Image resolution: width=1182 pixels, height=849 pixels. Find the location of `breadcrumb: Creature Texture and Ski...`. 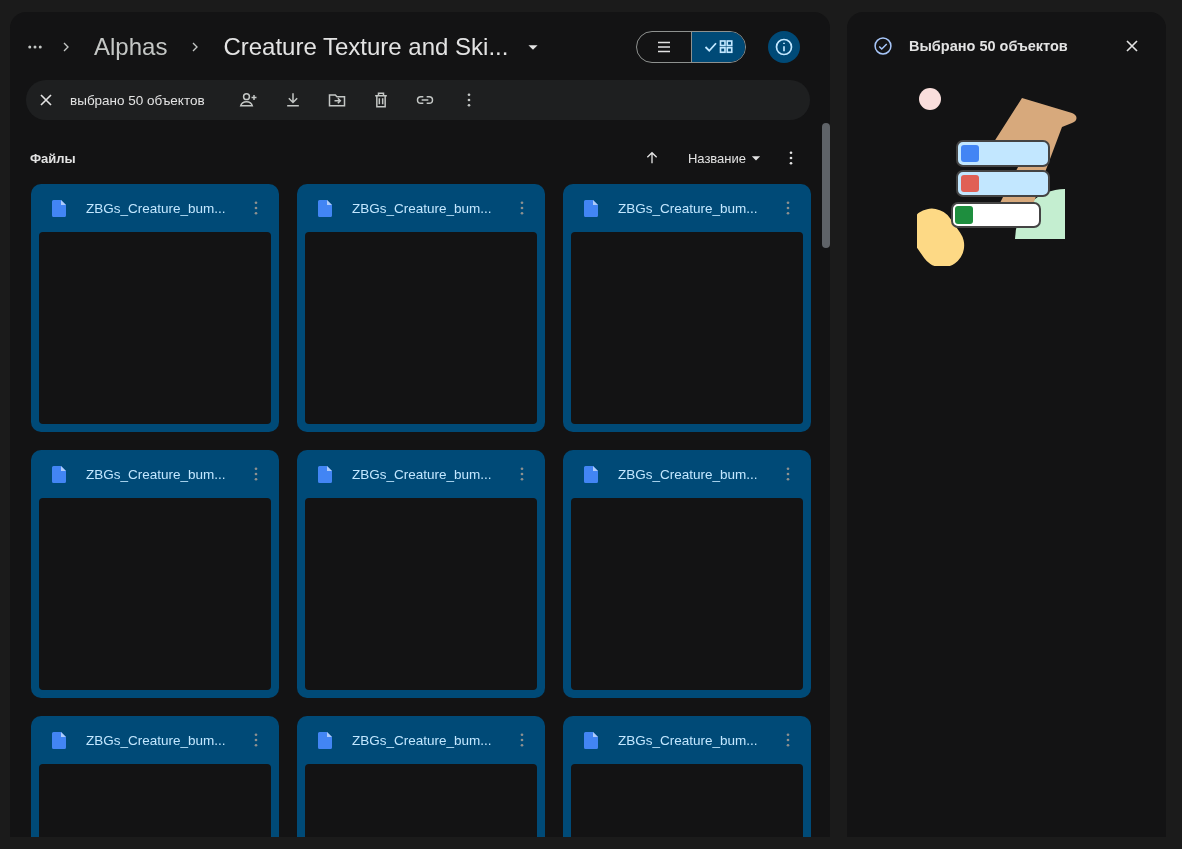

breadcrumb: Creature Texture and Ski... is located at coordinates (366, 47).